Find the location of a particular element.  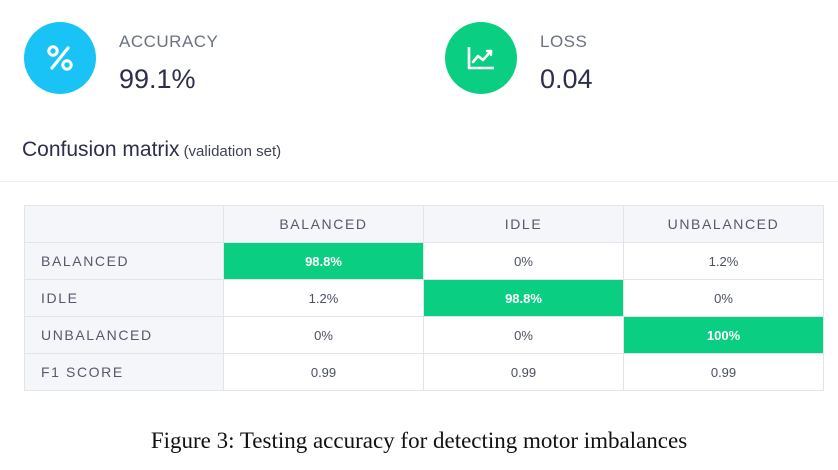

loss-badge is located at coordinates (481, 58).